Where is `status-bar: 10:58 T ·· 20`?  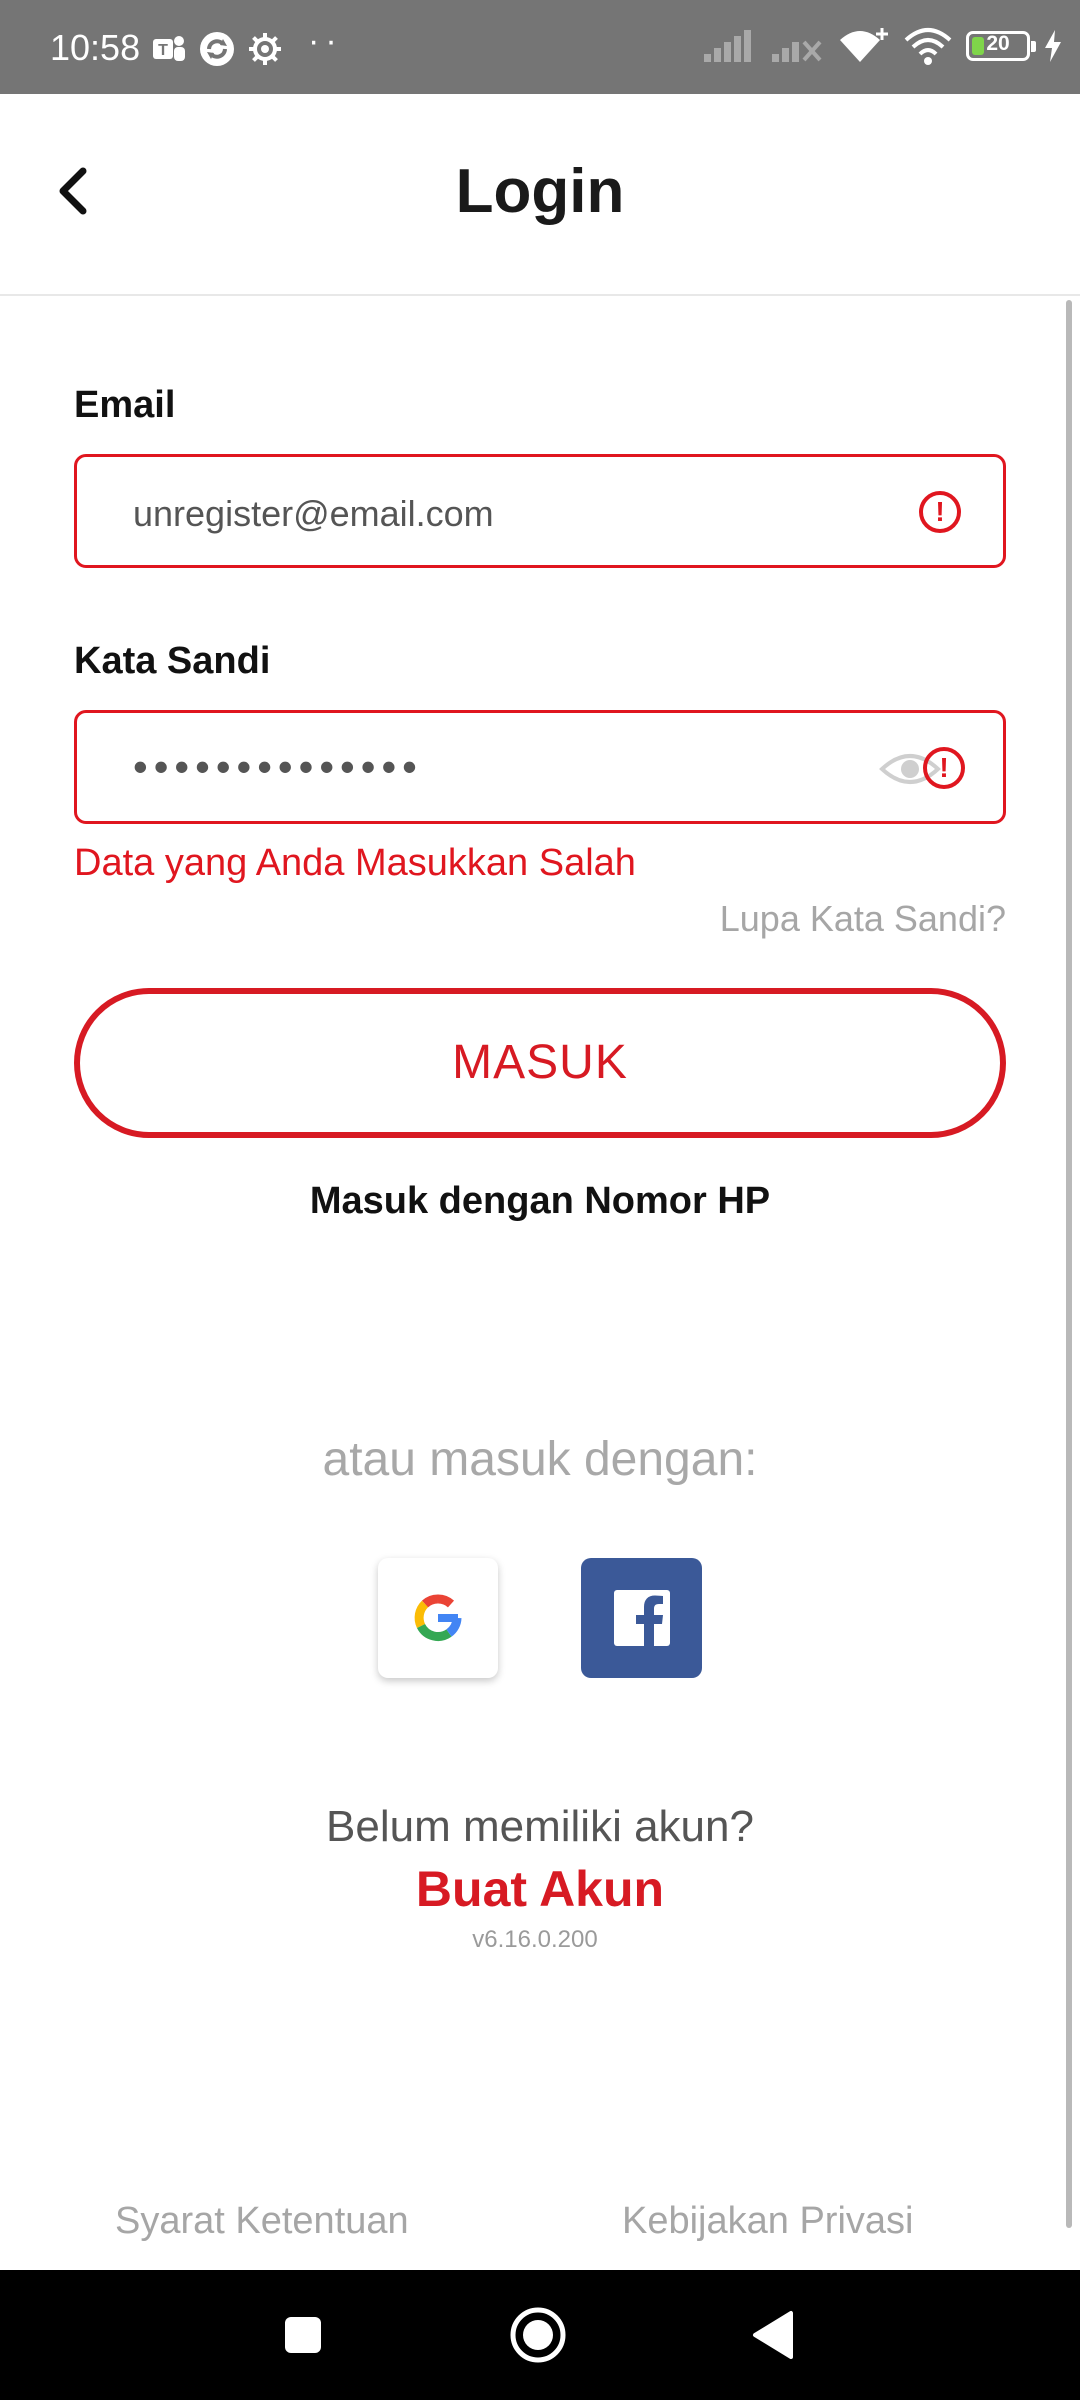
status-bar: 10:58 T ·· 20 is located at coordinates (540, 47).